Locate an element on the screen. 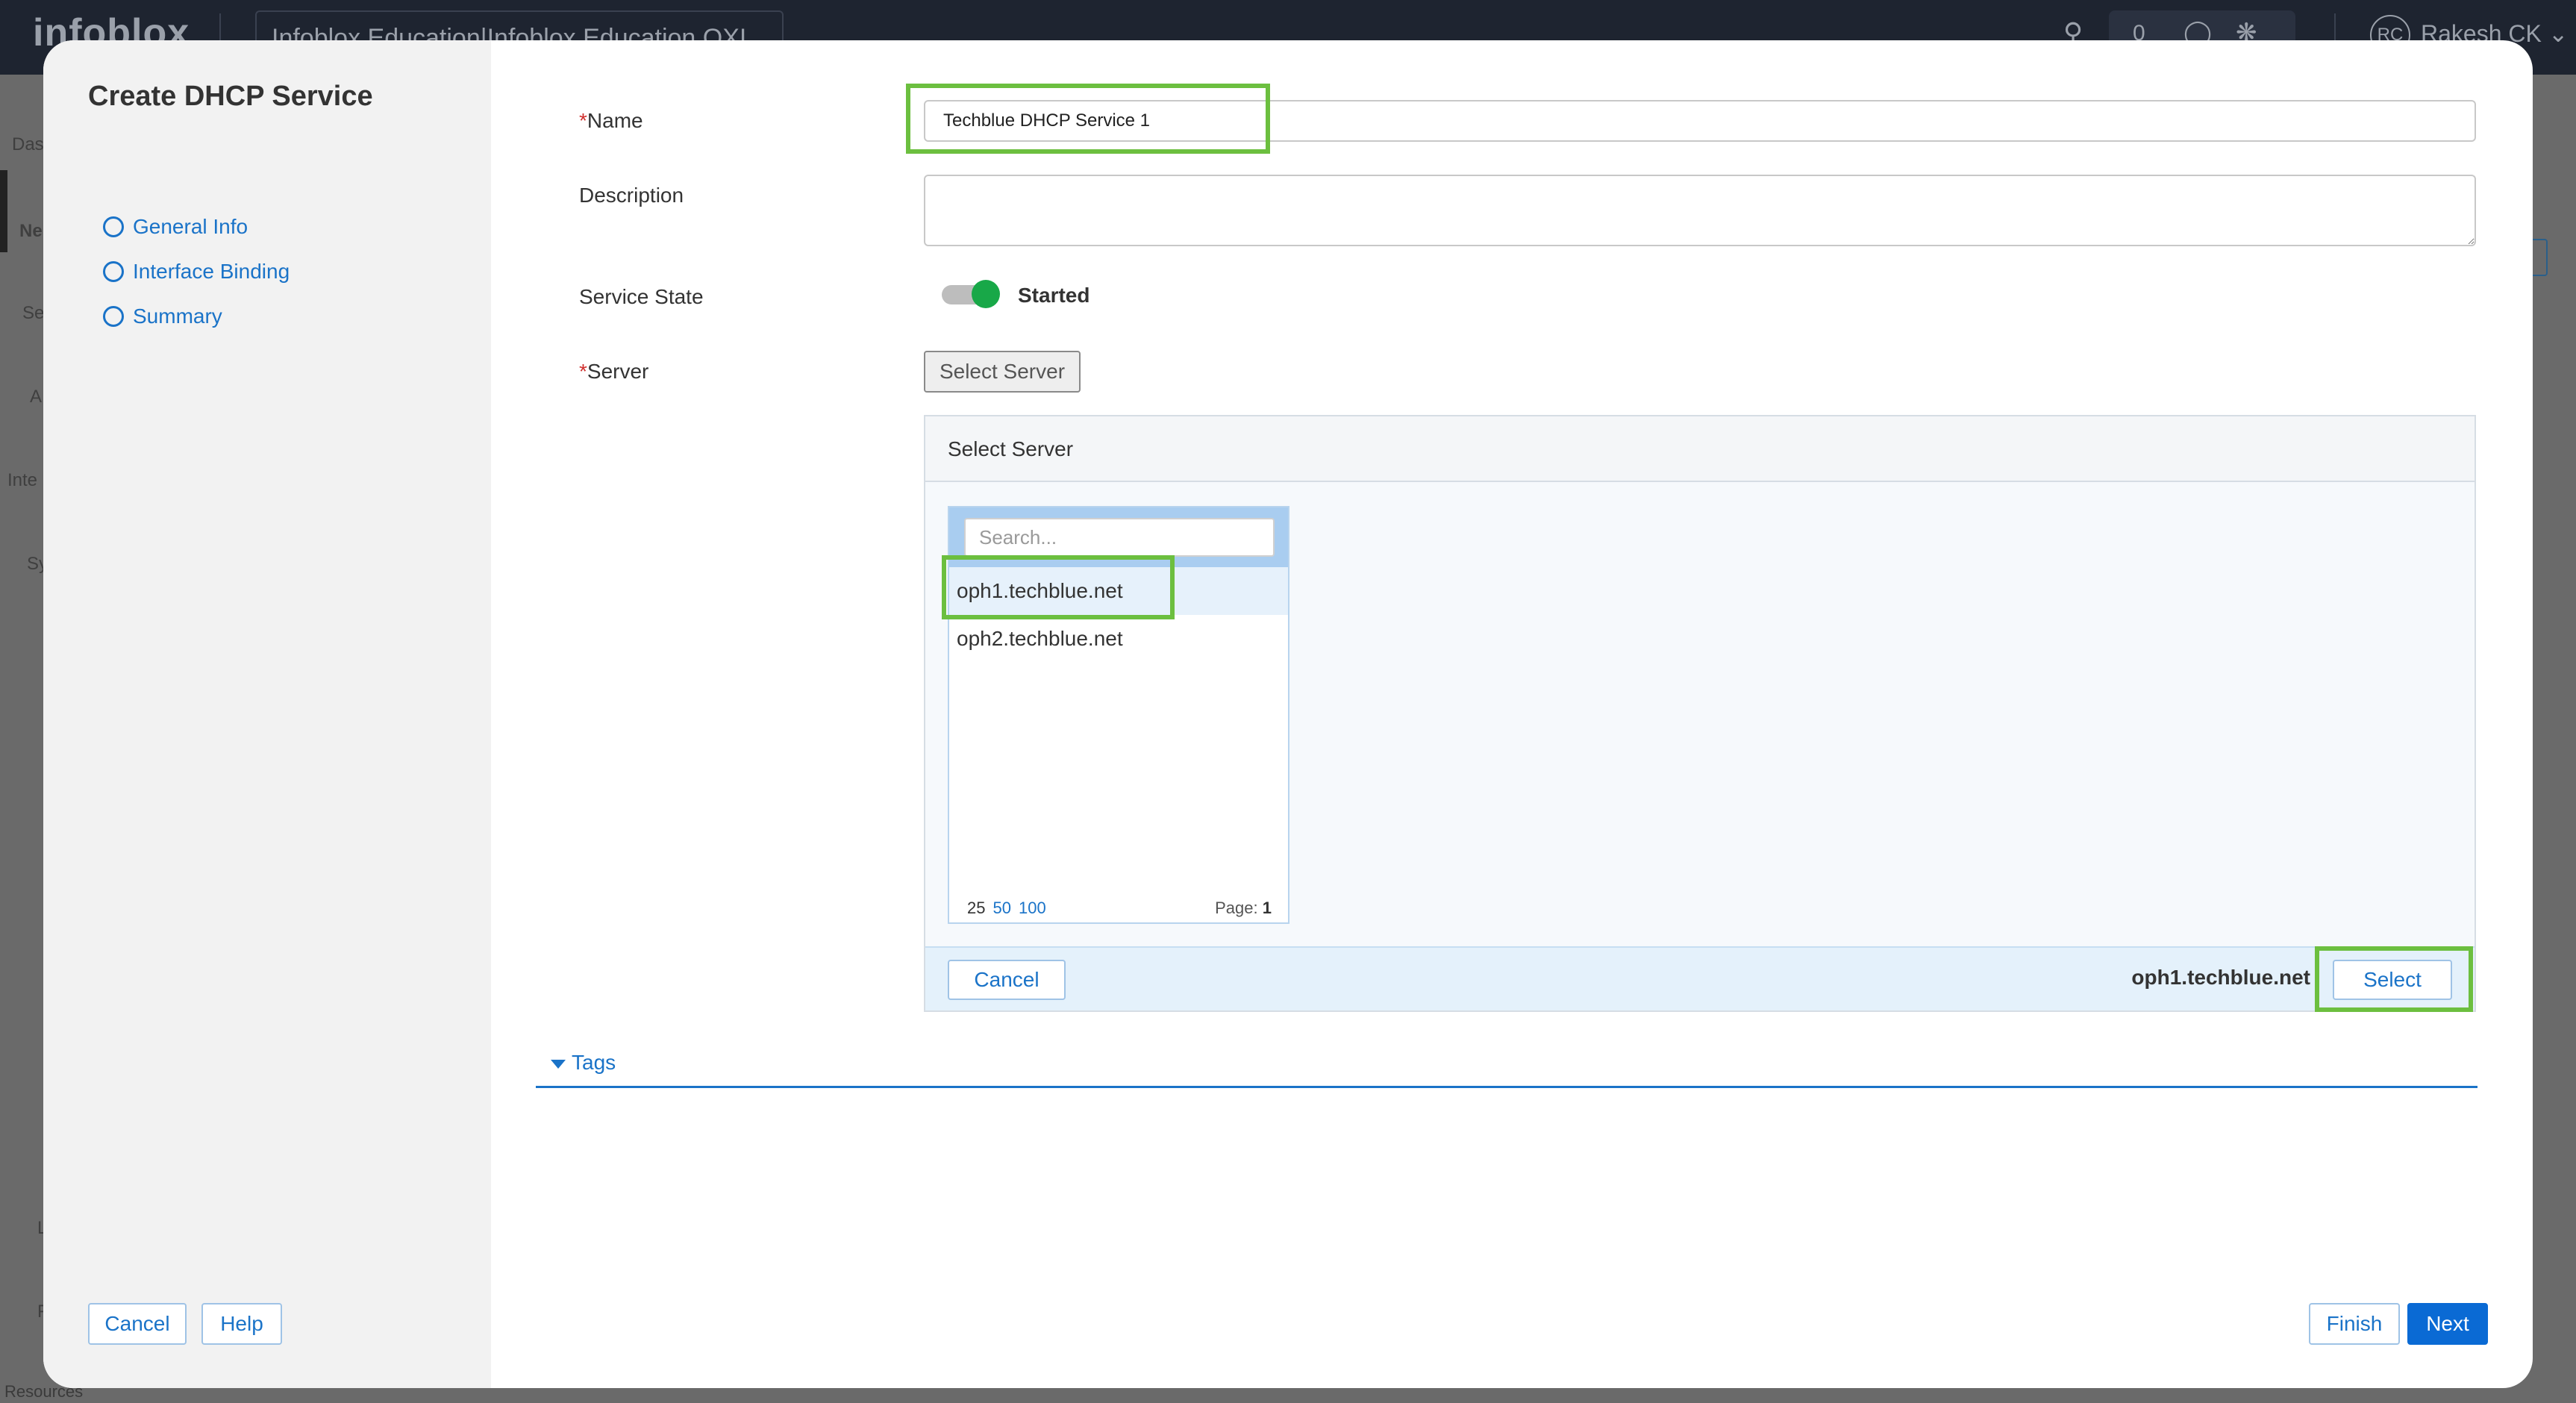  step-interface-binding: Interface Binding is located at coordinates (197, 272).